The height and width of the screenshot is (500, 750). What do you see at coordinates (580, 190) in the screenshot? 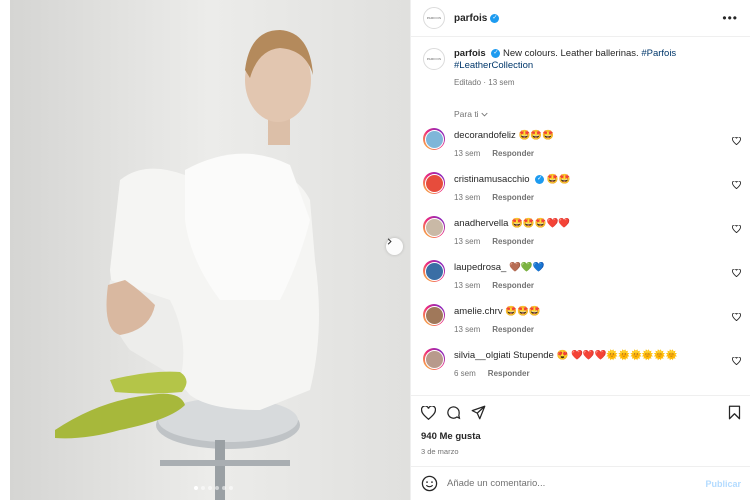
I see `comment-row: cristinamusacchio ✓ 🤩🤩 13 sem Responder` at bounding box center [580, 190].